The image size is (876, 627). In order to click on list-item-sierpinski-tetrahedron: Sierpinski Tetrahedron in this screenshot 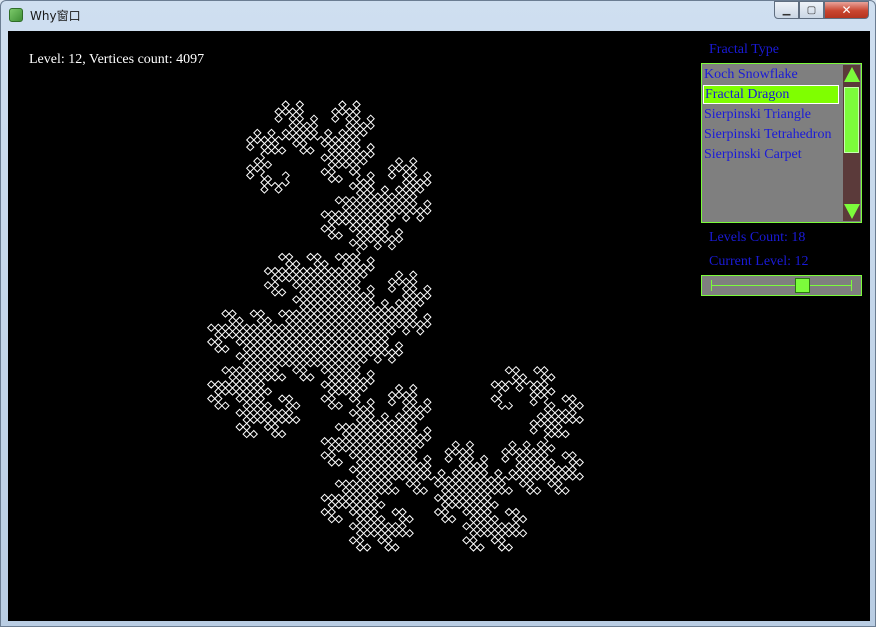, I will do `click(771, 134)`.